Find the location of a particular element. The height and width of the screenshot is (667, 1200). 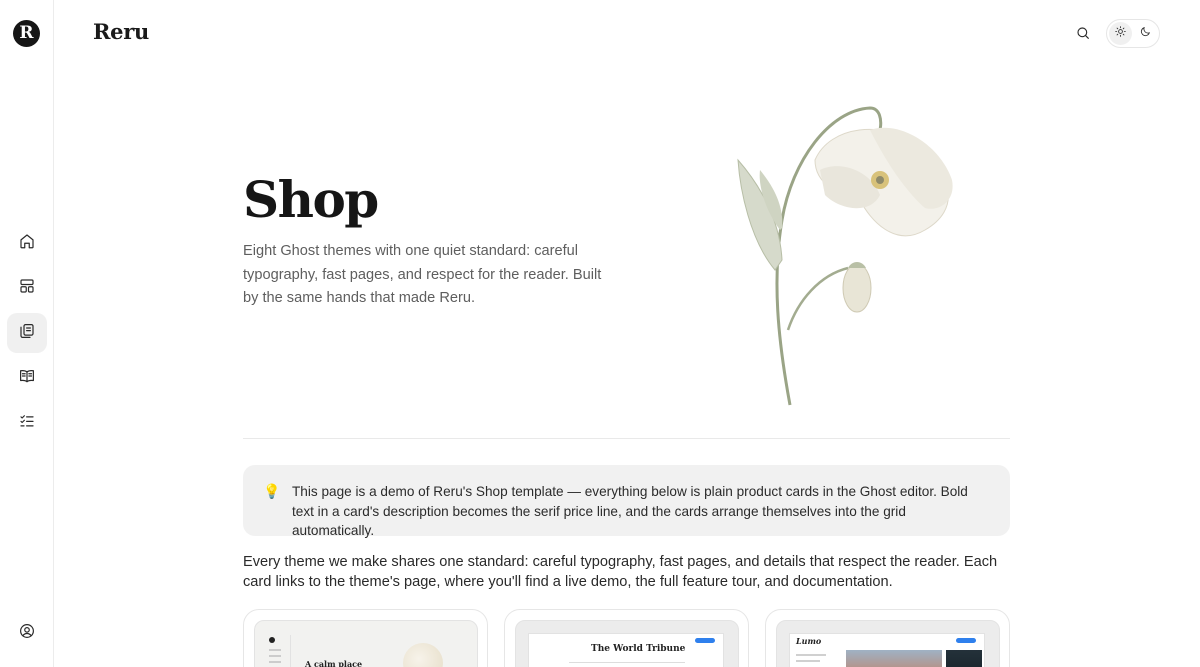

moon-icon is located at coordinates (1145, 34).